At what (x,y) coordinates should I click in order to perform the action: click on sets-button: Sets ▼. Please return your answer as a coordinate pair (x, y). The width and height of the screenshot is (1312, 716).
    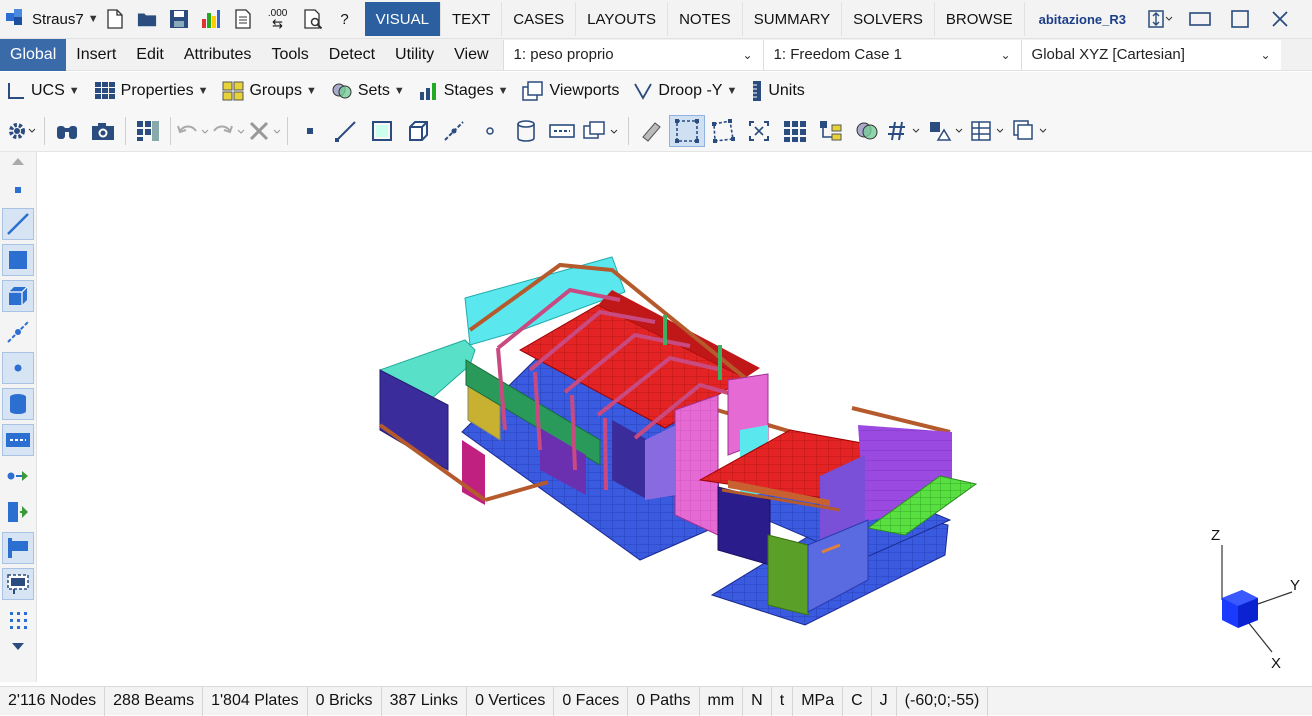
    Looking at the image, I should click on (368, 91).